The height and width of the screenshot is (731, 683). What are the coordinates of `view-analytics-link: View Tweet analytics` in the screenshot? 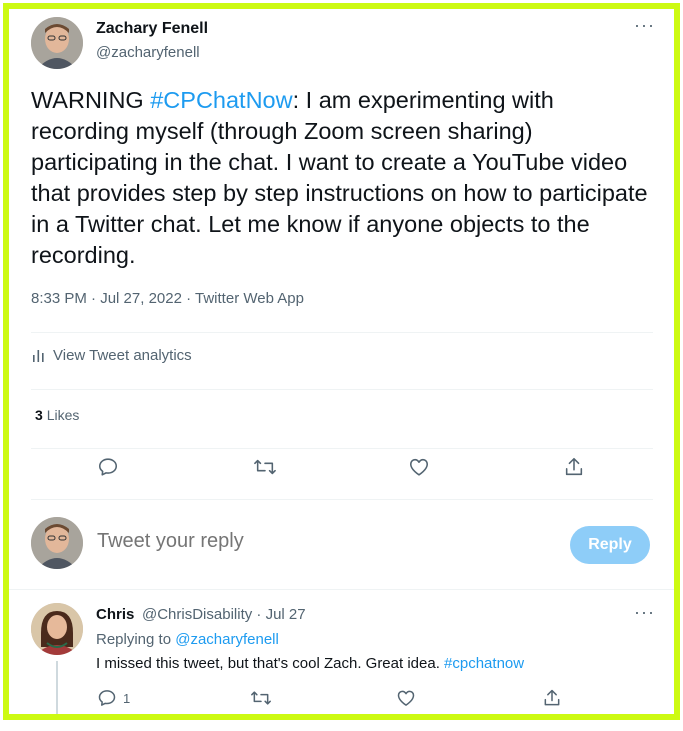 It's located at (111, 355).